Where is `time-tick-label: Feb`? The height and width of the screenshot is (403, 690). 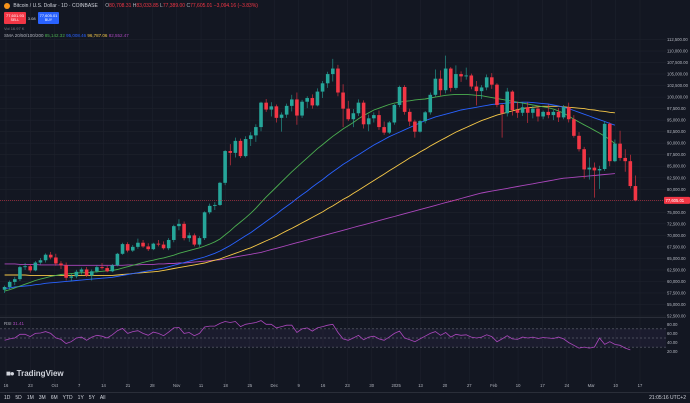
time-tick-label: Feb is located at coordinates (494, 385).